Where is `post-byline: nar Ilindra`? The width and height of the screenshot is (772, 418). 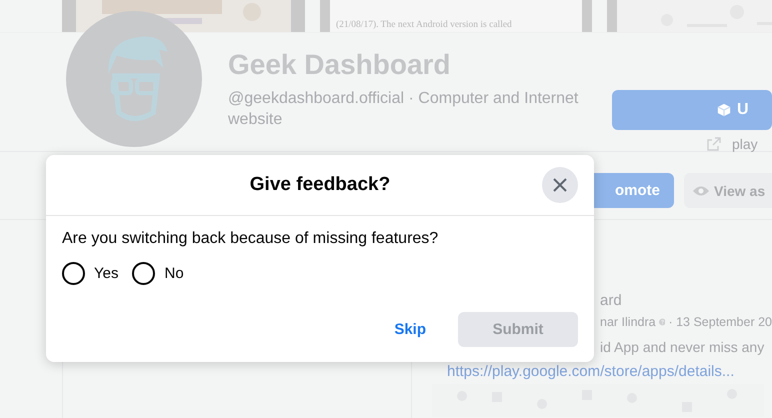
post-byline: nar Ilindra is located at coordinates (628, 322).